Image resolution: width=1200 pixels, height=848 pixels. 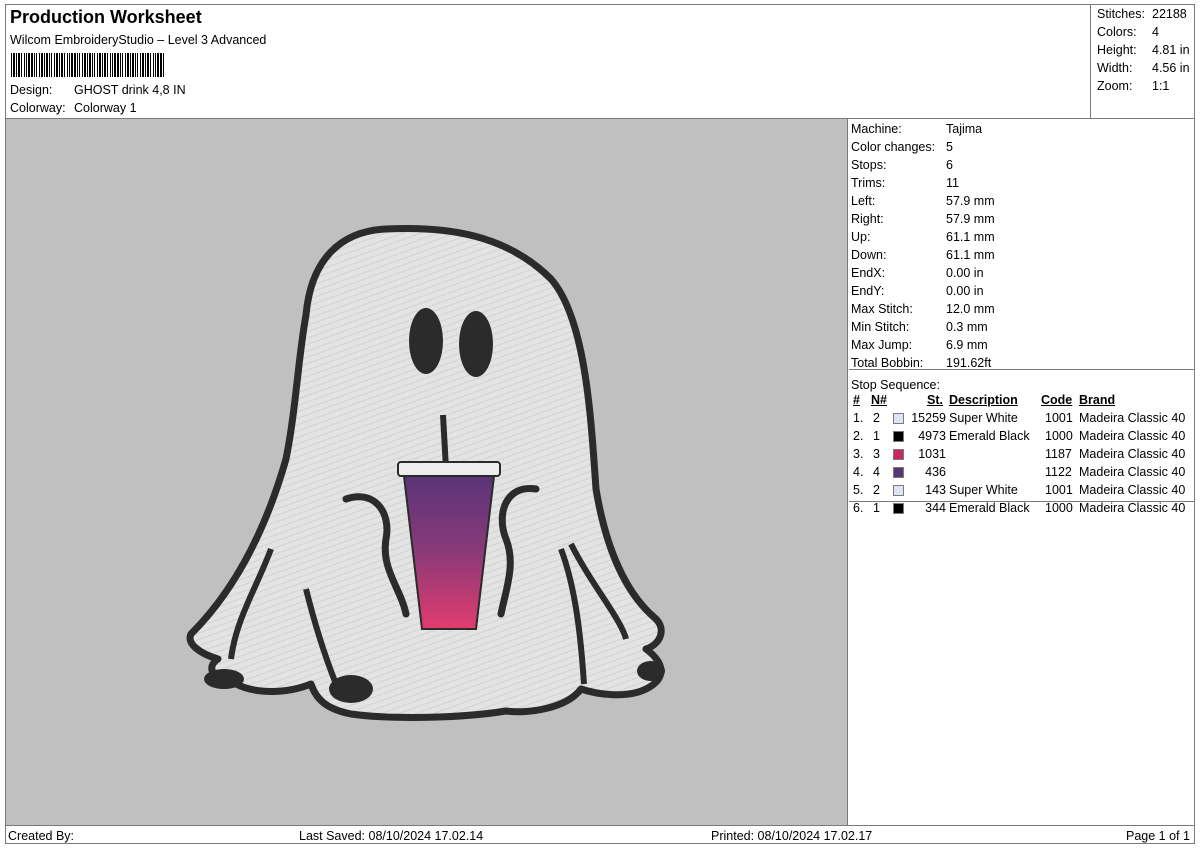 I want to click on stitch-count: 4973, so click(x=932, y=436).